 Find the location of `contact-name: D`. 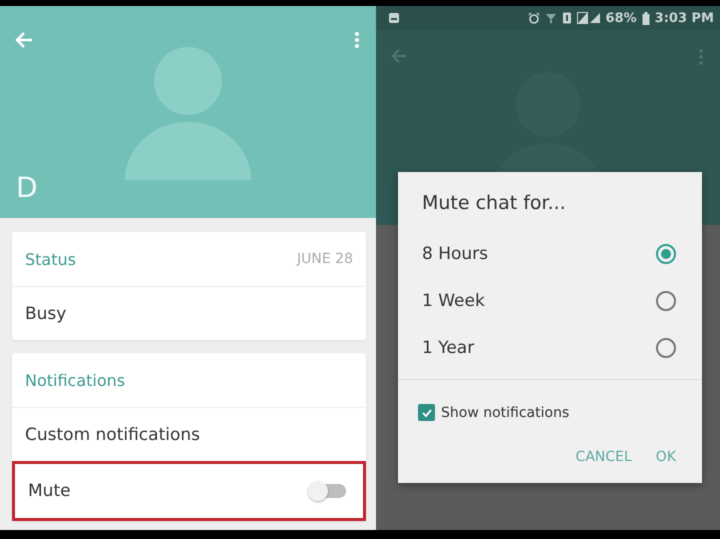

contact-name: D is located at coordinates (27, 188).